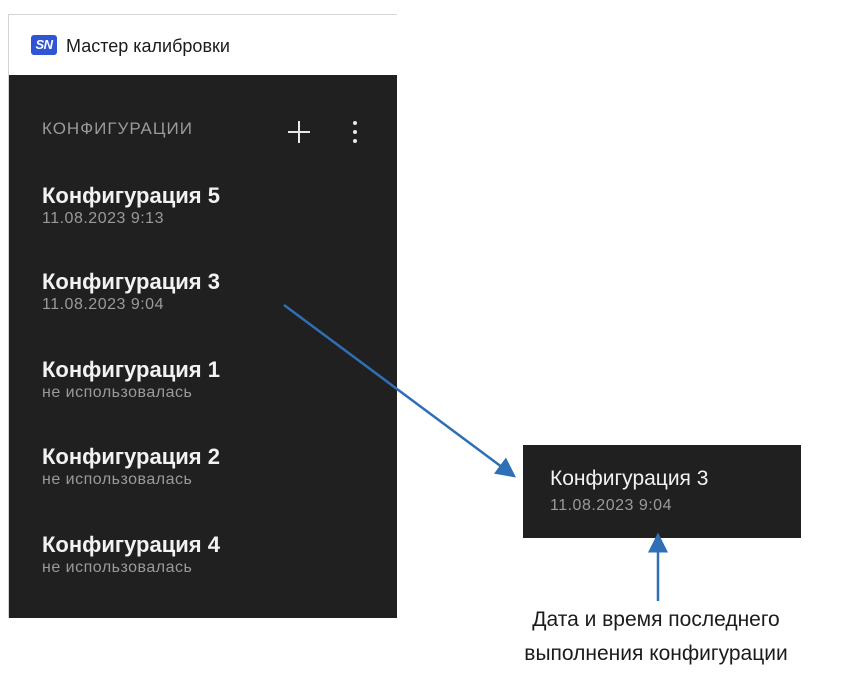  Describe the element at coordinates (656, 619) in the screenshot. I see `caption-line-1: Дата и время последнего` at that location.